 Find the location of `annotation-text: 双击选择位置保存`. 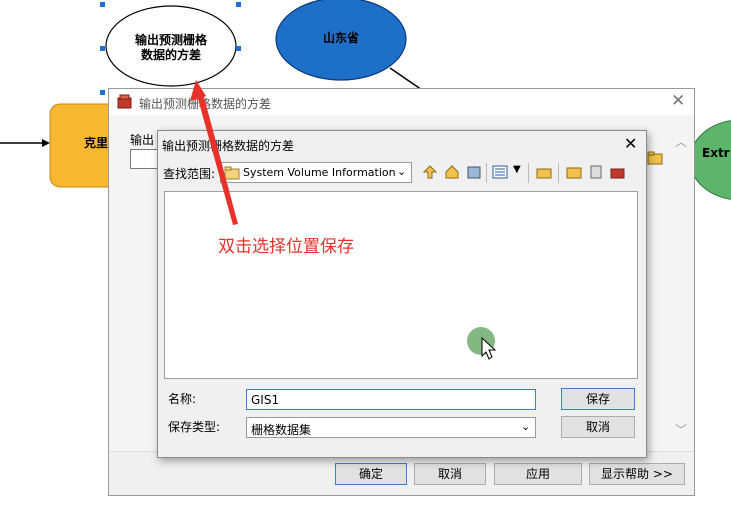

annotation-text: 双击选择位置保存 is located at coordinates (286, 247).